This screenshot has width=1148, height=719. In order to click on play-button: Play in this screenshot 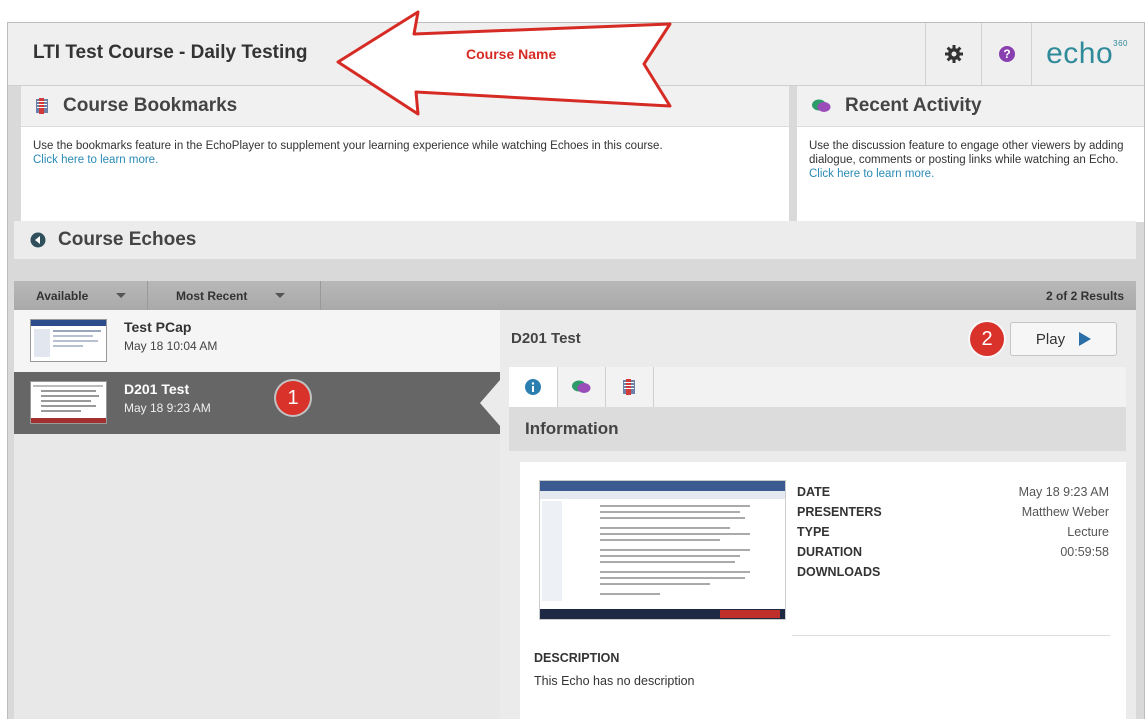, I will do `click(1063, 339)`.